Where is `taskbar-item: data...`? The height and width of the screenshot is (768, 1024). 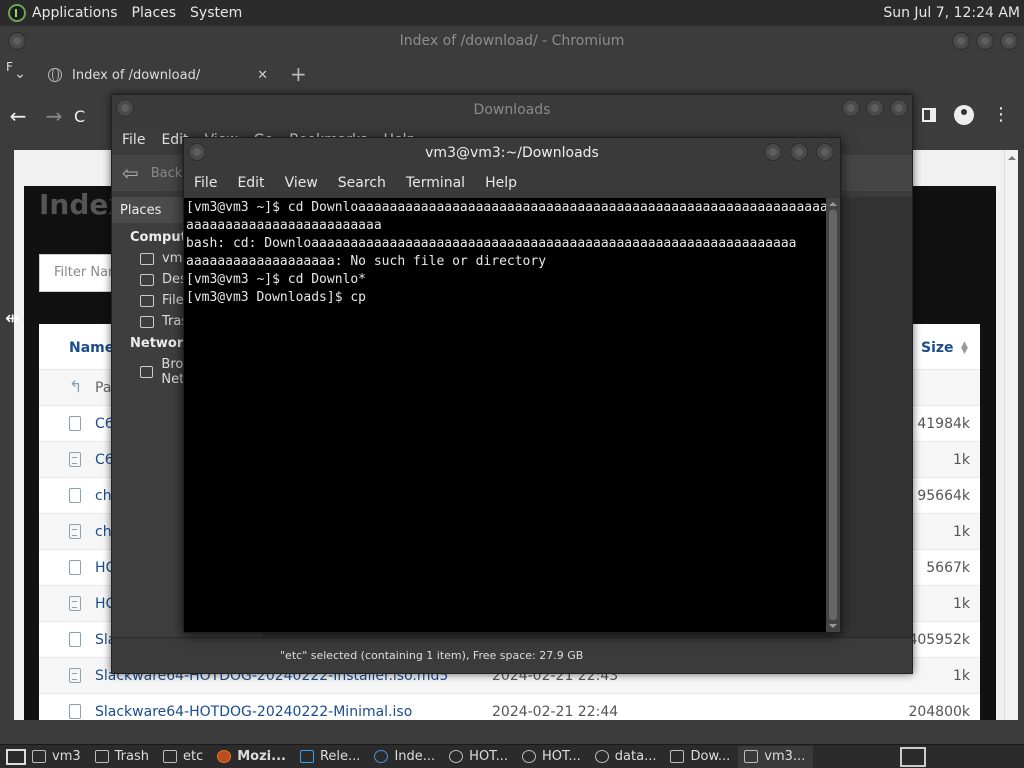 taskbar-item: data... is located at coordinates (627, 757).